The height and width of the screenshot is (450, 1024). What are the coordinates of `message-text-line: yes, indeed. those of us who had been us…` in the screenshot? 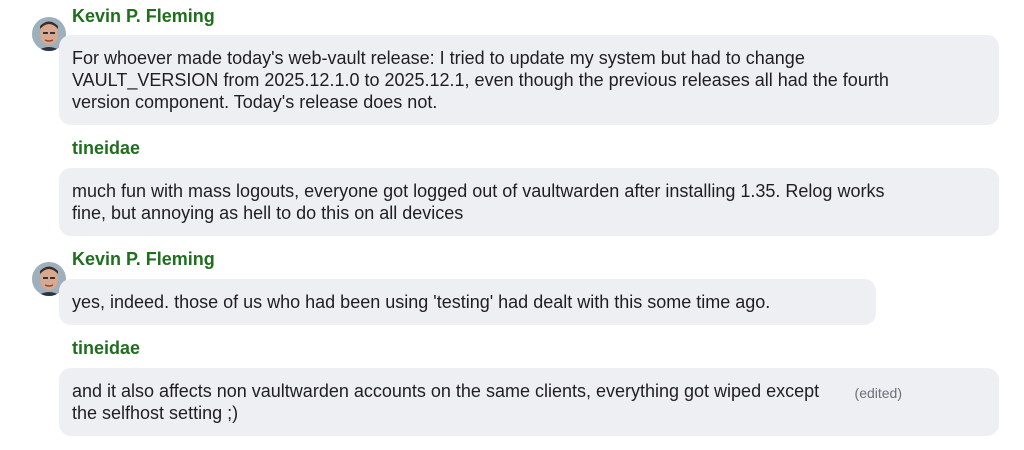 It's located at (421, 302).